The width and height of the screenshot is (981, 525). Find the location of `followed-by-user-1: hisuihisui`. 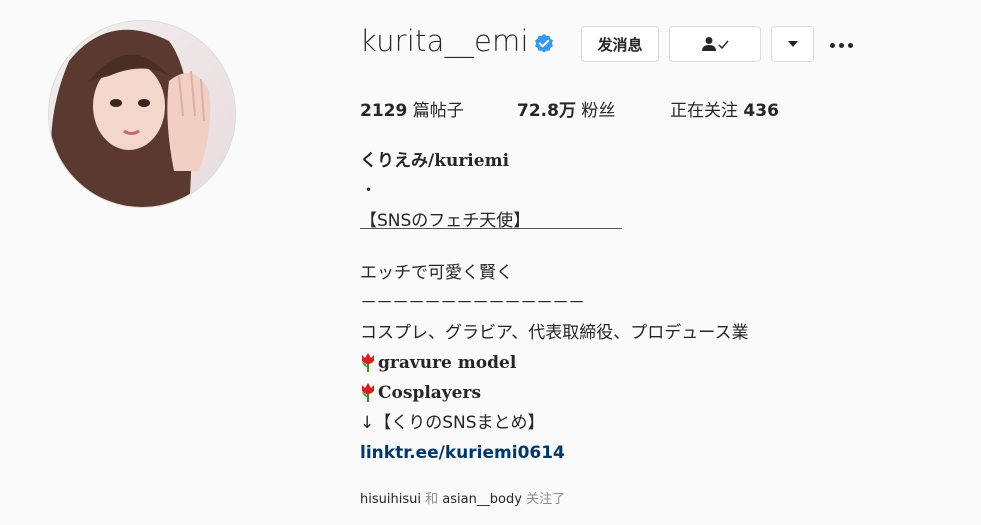

followed-by-user-1: hisuihisui is located at coordinates (390, 499).